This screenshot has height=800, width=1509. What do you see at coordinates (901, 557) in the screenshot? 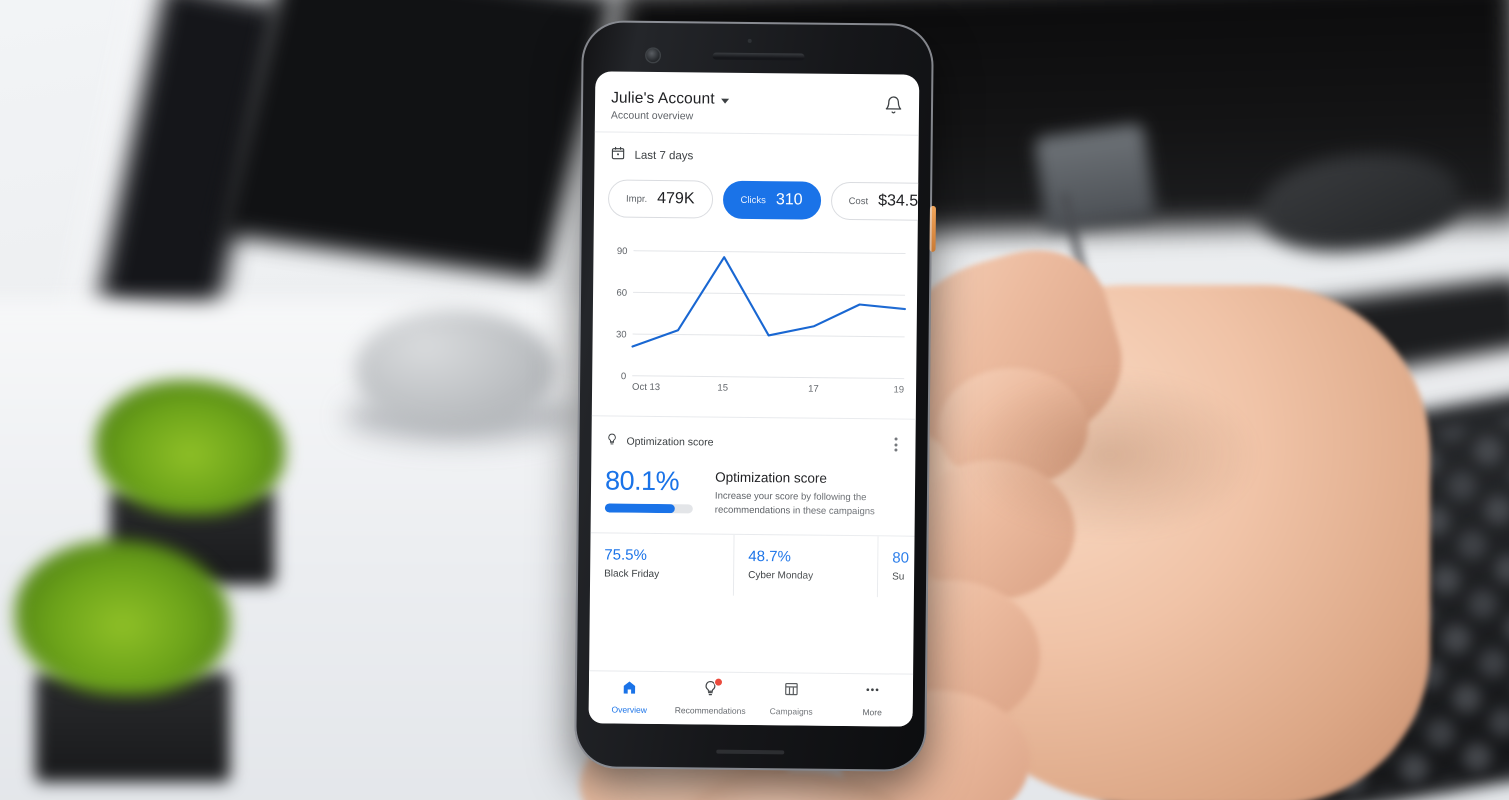
I see `campaign-score: 80` at bounding box center [901, 557].